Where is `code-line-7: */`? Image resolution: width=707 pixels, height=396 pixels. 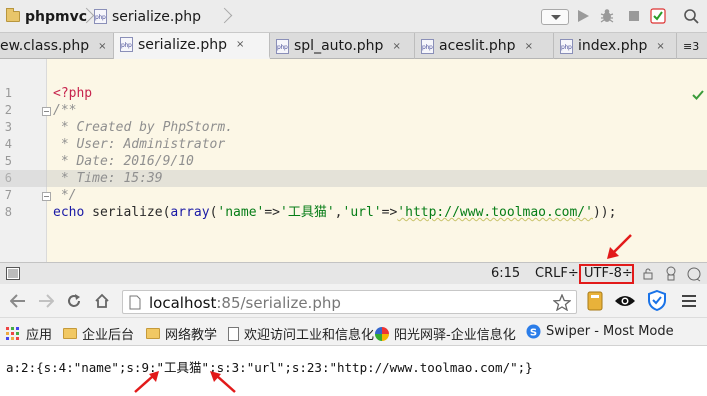
code-line-7: */ is located at coordinates (65, 195).